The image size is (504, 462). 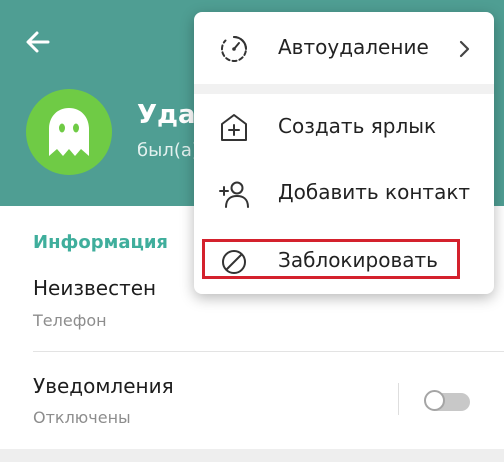 I want to click on notifications-label: Уведомления, so click(x=103, y=386).